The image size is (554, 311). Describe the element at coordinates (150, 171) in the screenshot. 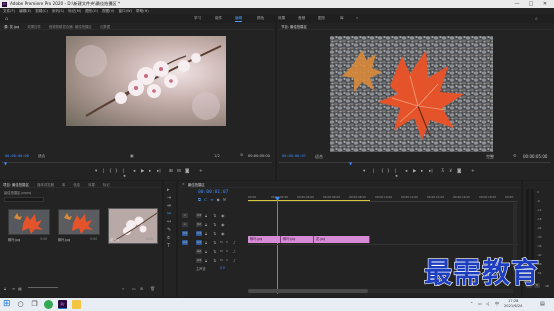

I see `frame-forward-icon: ▸` at that location.